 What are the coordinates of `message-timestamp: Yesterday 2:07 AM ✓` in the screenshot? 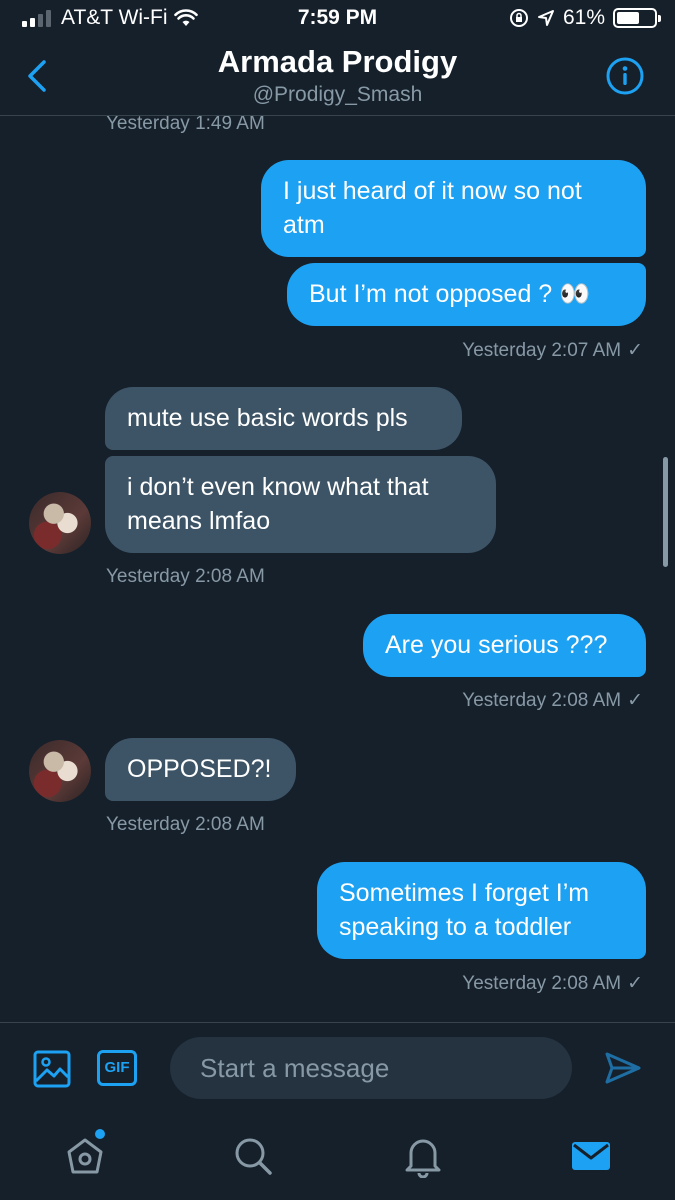 It's located at (552, 350).